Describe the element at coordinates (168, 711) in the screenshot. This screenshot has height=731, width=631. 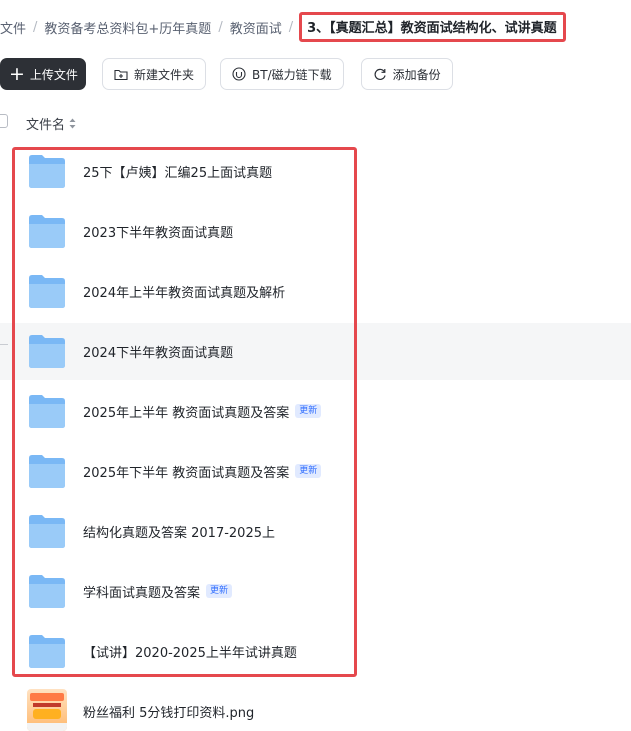
I see `file-name: 粉丝福利 5分钱打印资料.png` at that location.